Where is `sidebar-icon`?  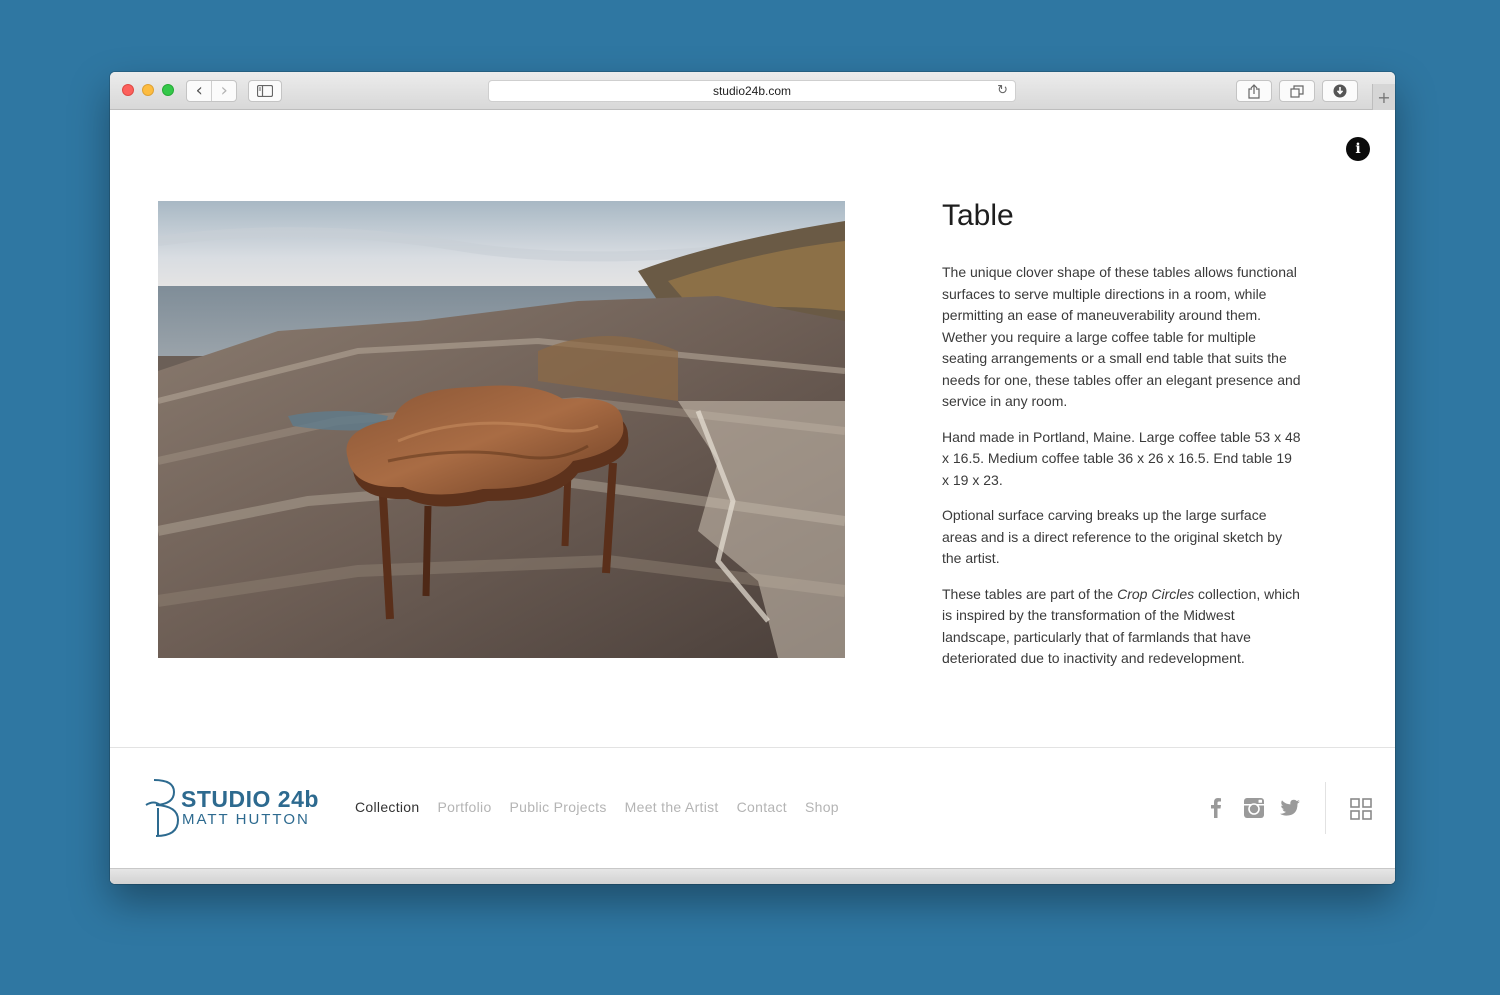 sidebar-icon is located at coordinates (265, 91).